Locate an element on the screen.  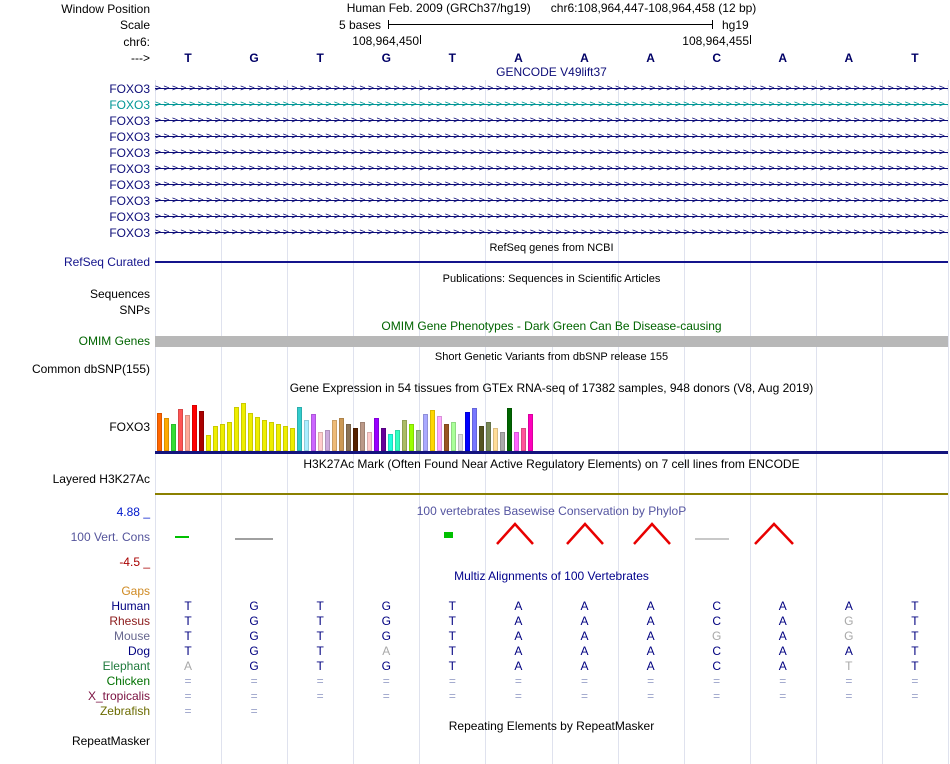
repeatmasker-label: RepeatMasker is located at coordinates (75, 741).